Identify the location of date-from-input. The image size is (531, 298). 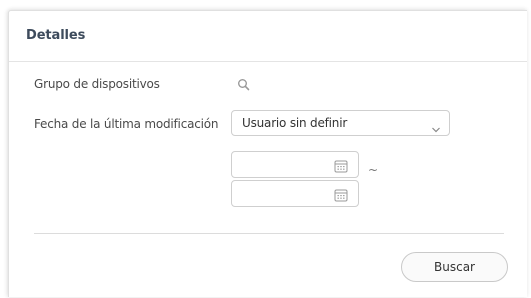
(295, 164).